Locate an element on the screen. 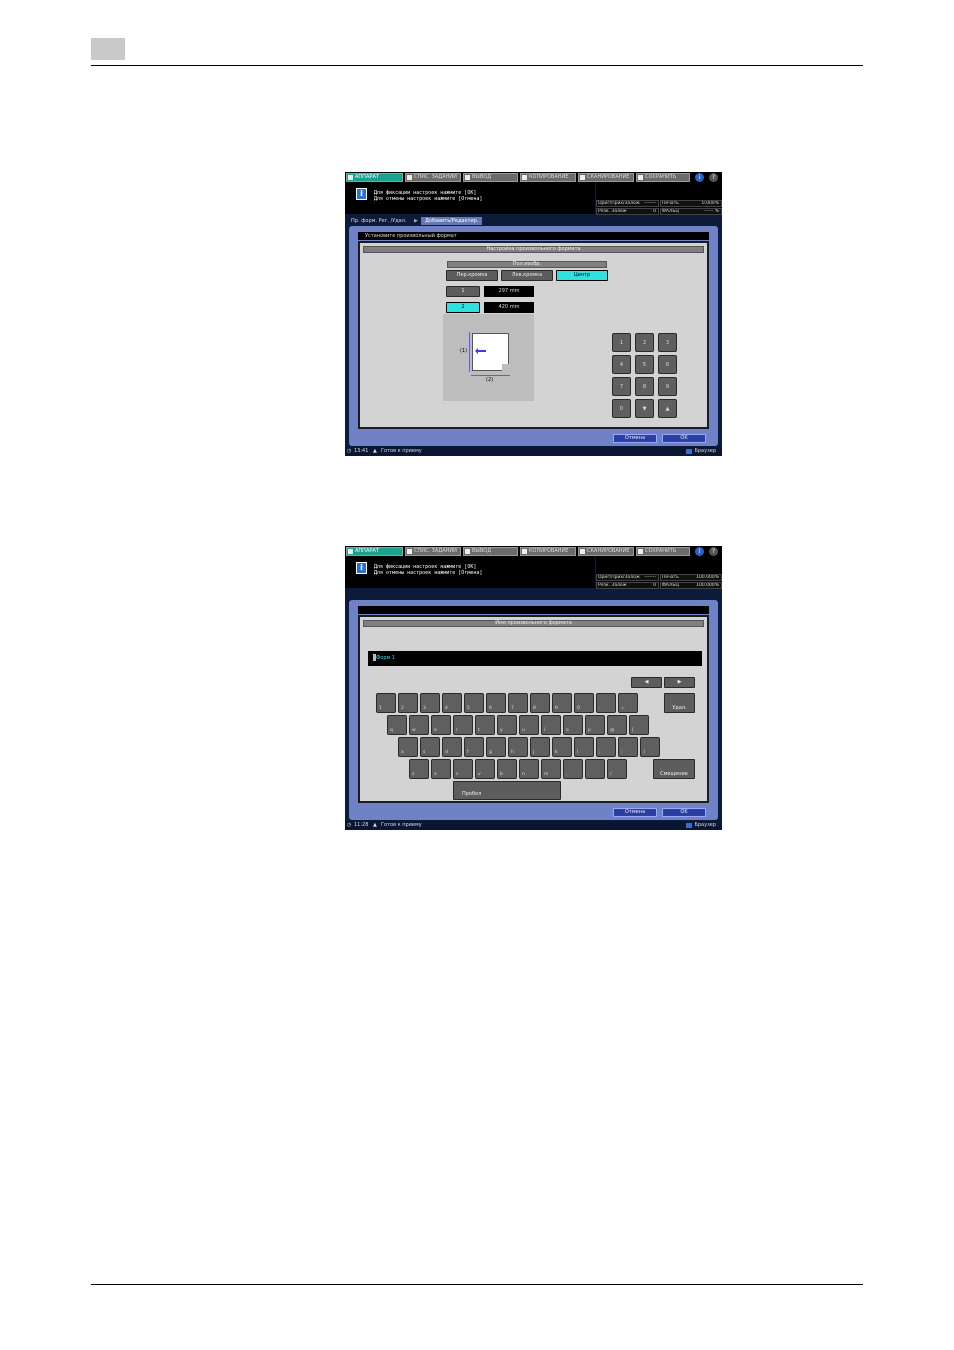 The width and height of the screenshot is (954, 1350). keypad-key: 5 is located at coordinates (644, 364).